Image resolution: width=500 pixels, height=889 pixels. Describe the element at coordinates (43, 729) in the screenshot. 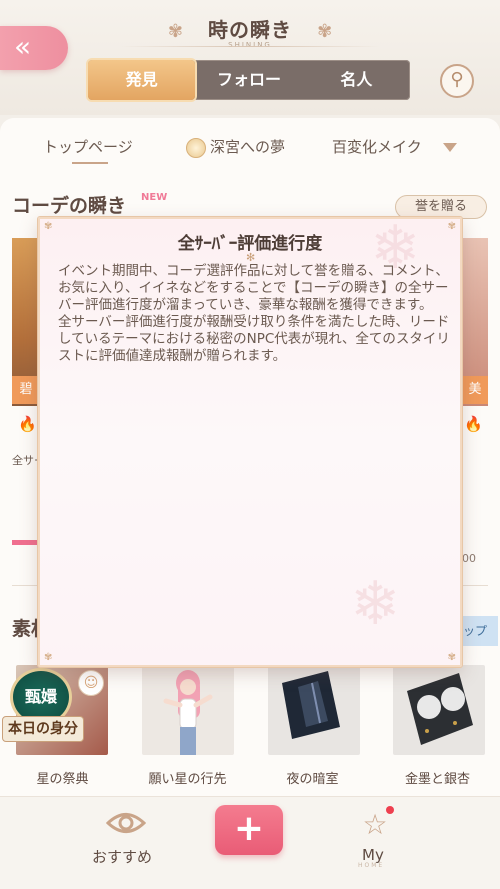

I see `identity-ribbon: 本日の身分` at that location.